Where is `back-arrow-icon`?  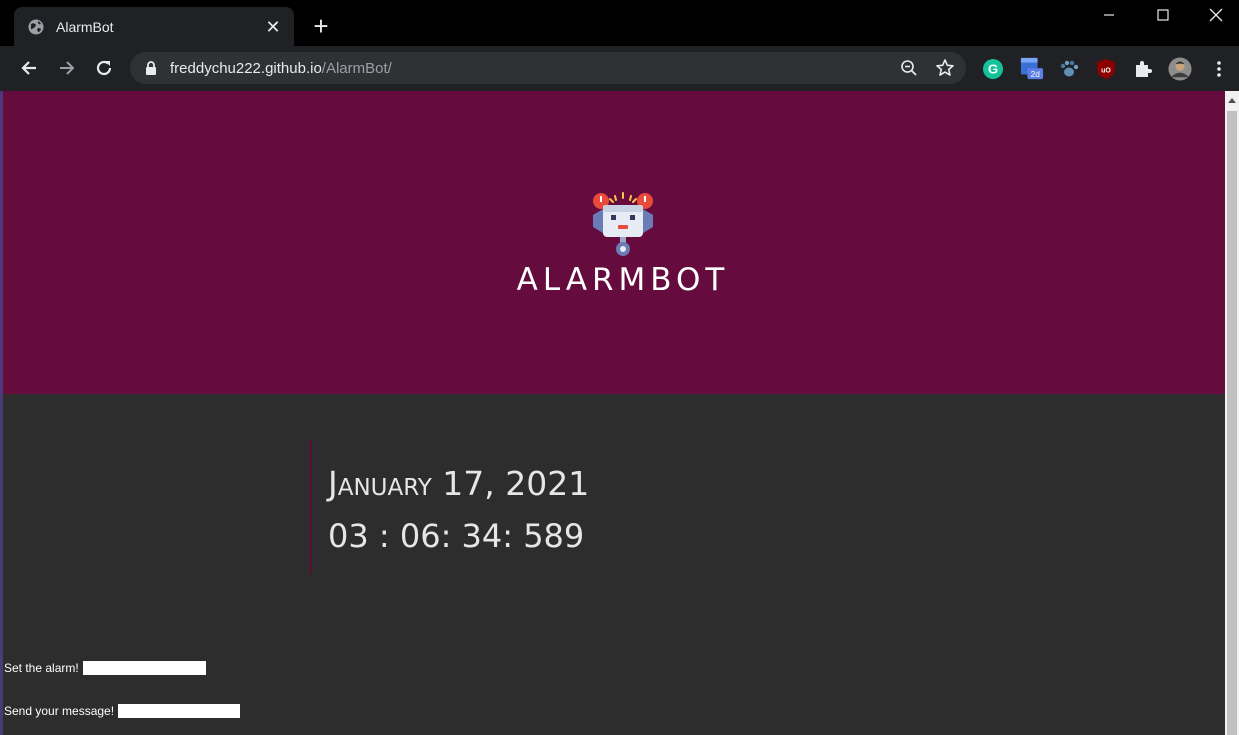
back-arrow-icon is located at coordinates (28, 68).